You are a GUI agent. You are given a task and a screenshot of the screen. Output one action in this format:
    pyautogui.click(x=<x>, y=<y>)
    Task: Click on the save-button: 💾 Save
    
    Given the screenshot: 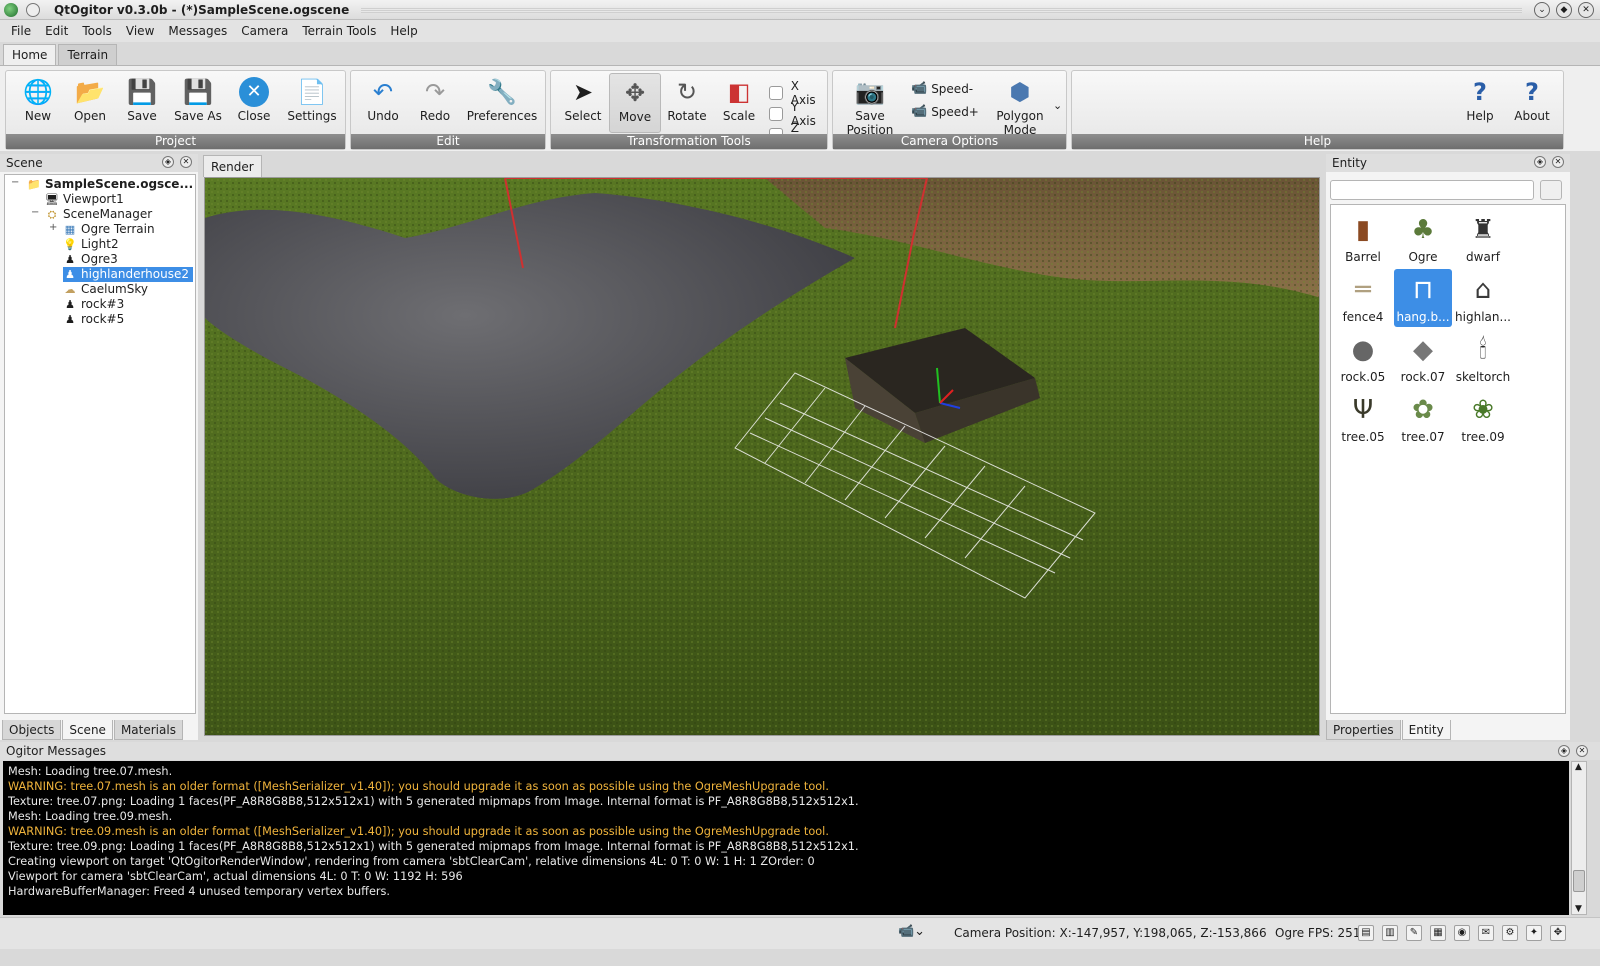 What is the action you would take?
    pyautogui.click(x=142, y=103)
    